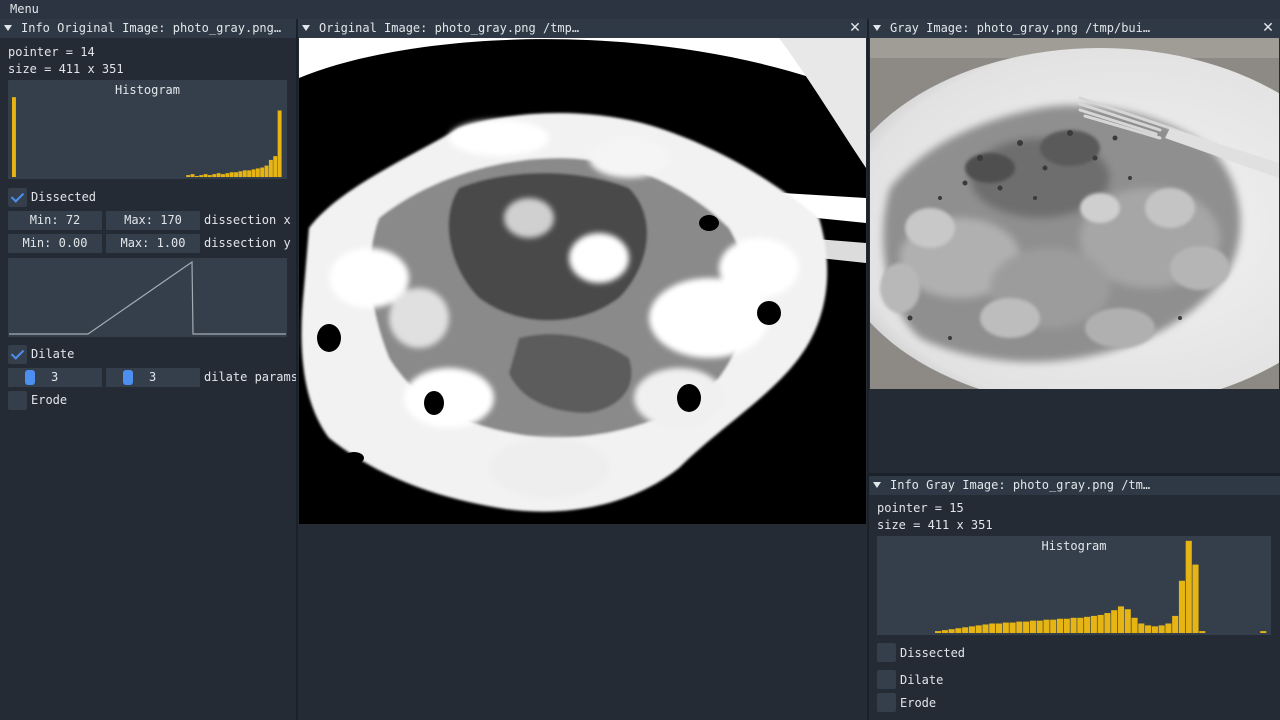  I want to click on dissection-curve-plot, so click(147, 297).